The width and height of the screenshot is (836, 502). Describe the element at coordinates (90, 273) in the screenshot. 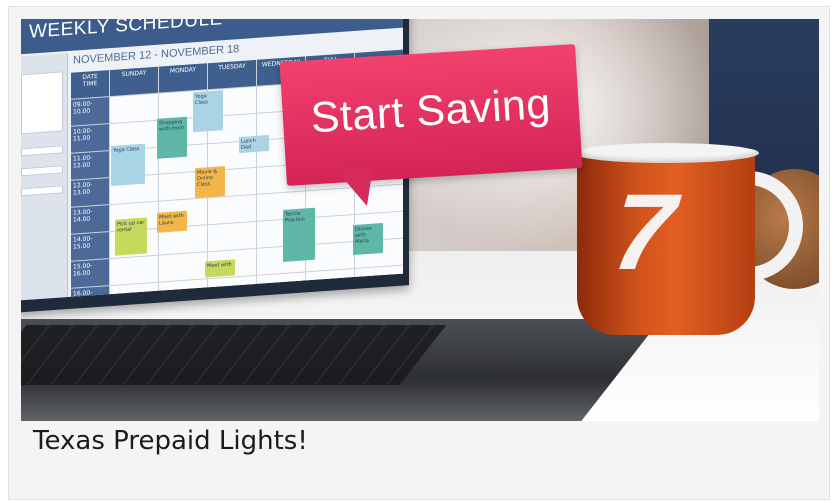

I see `time-slot: 15.00-16.00` at that location.